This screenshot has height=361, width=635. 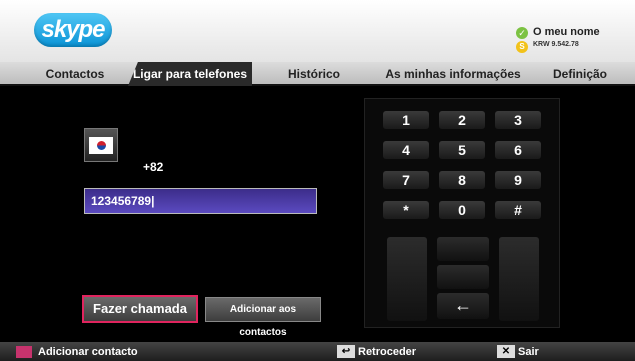 What do you see at coordinates (566, 32) in the screenshot?
I see `user-name: O meu nome` at bounding box center [566, 32].